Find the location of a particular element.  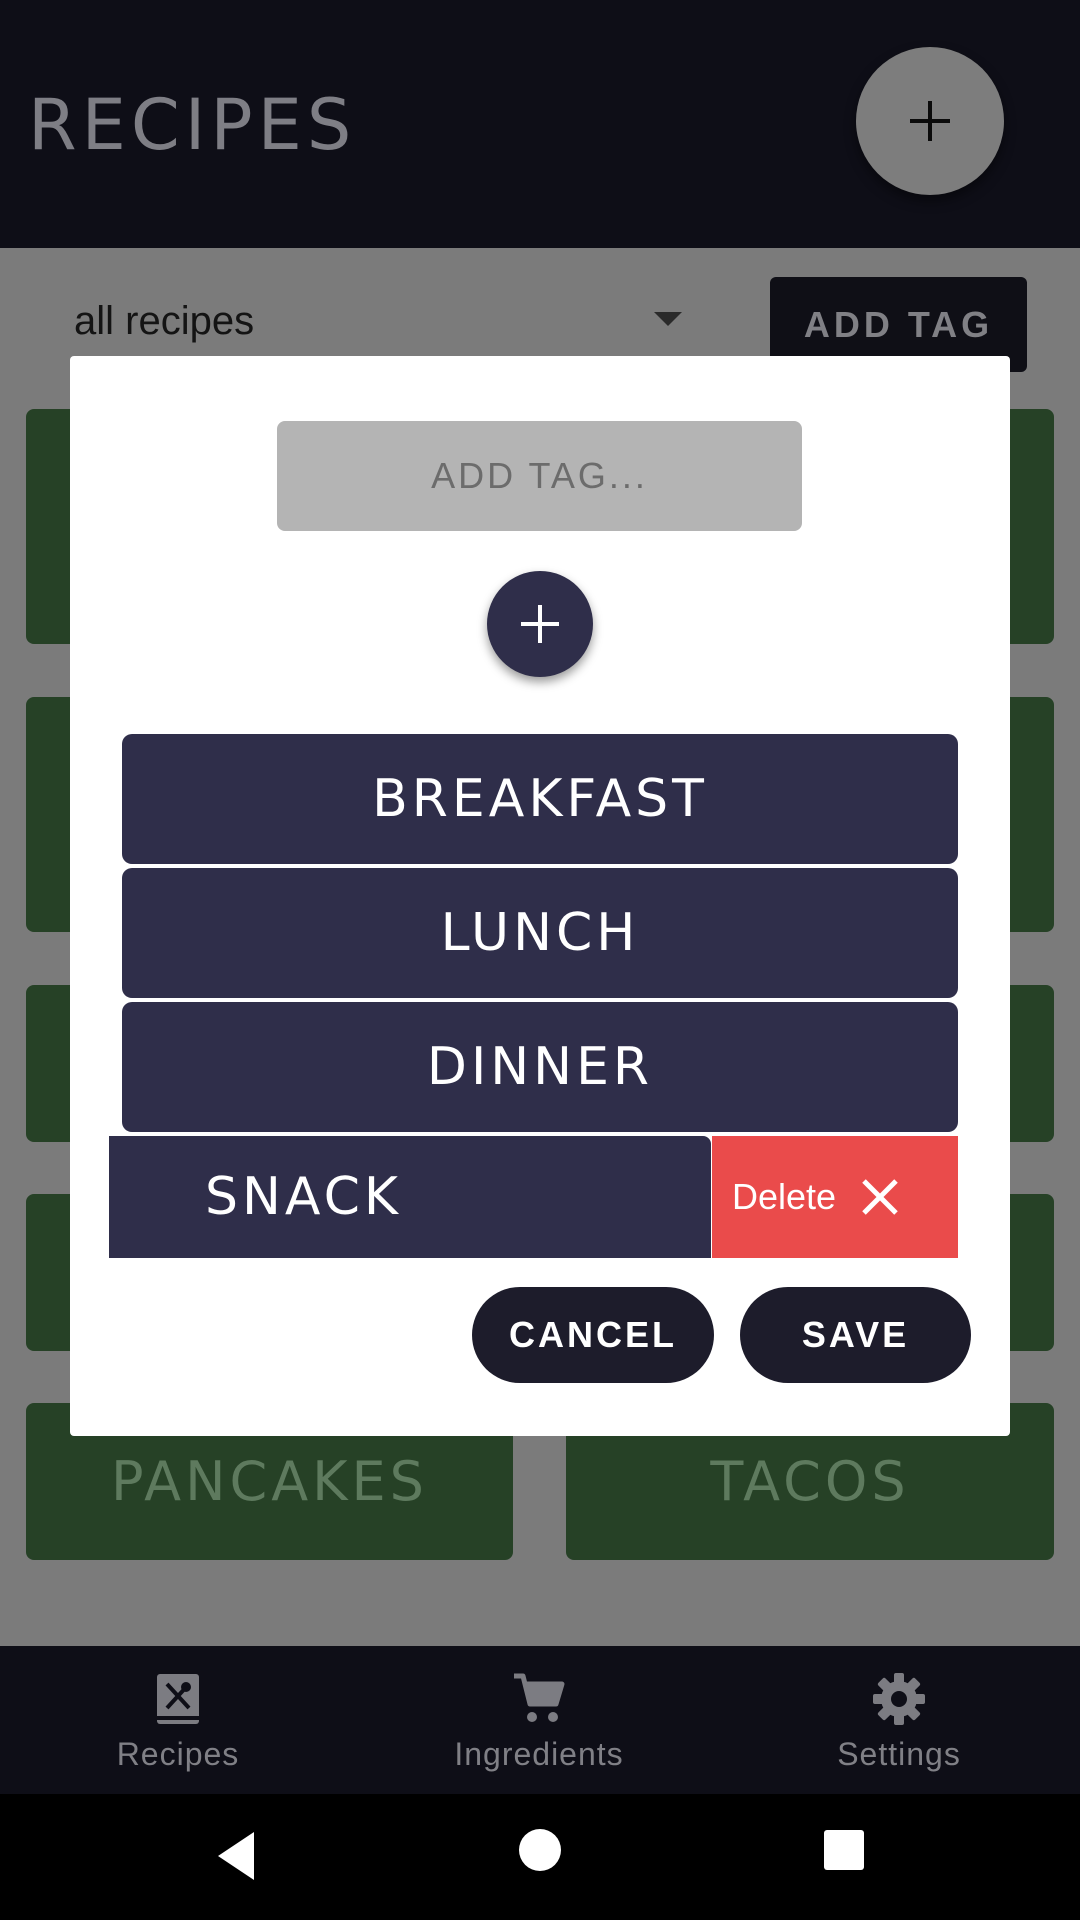

tag-label: DINNER is located at coordinates (540, 1067).